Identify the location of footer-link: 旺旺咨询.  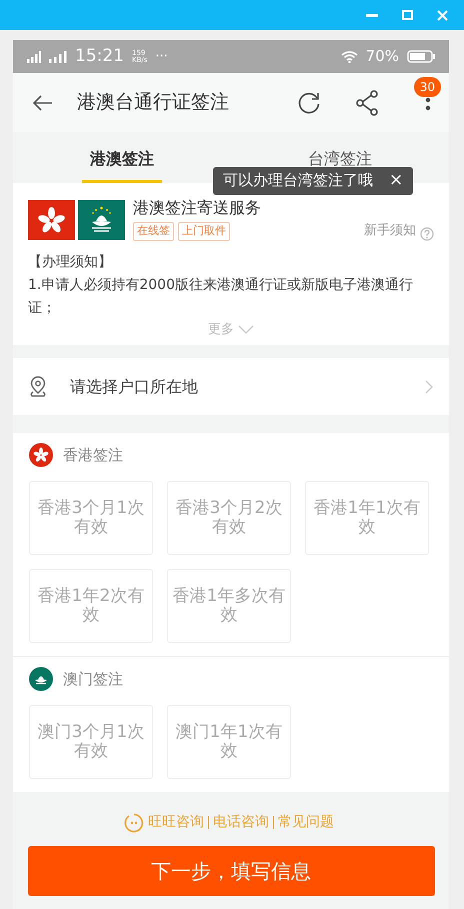
(176, 822).